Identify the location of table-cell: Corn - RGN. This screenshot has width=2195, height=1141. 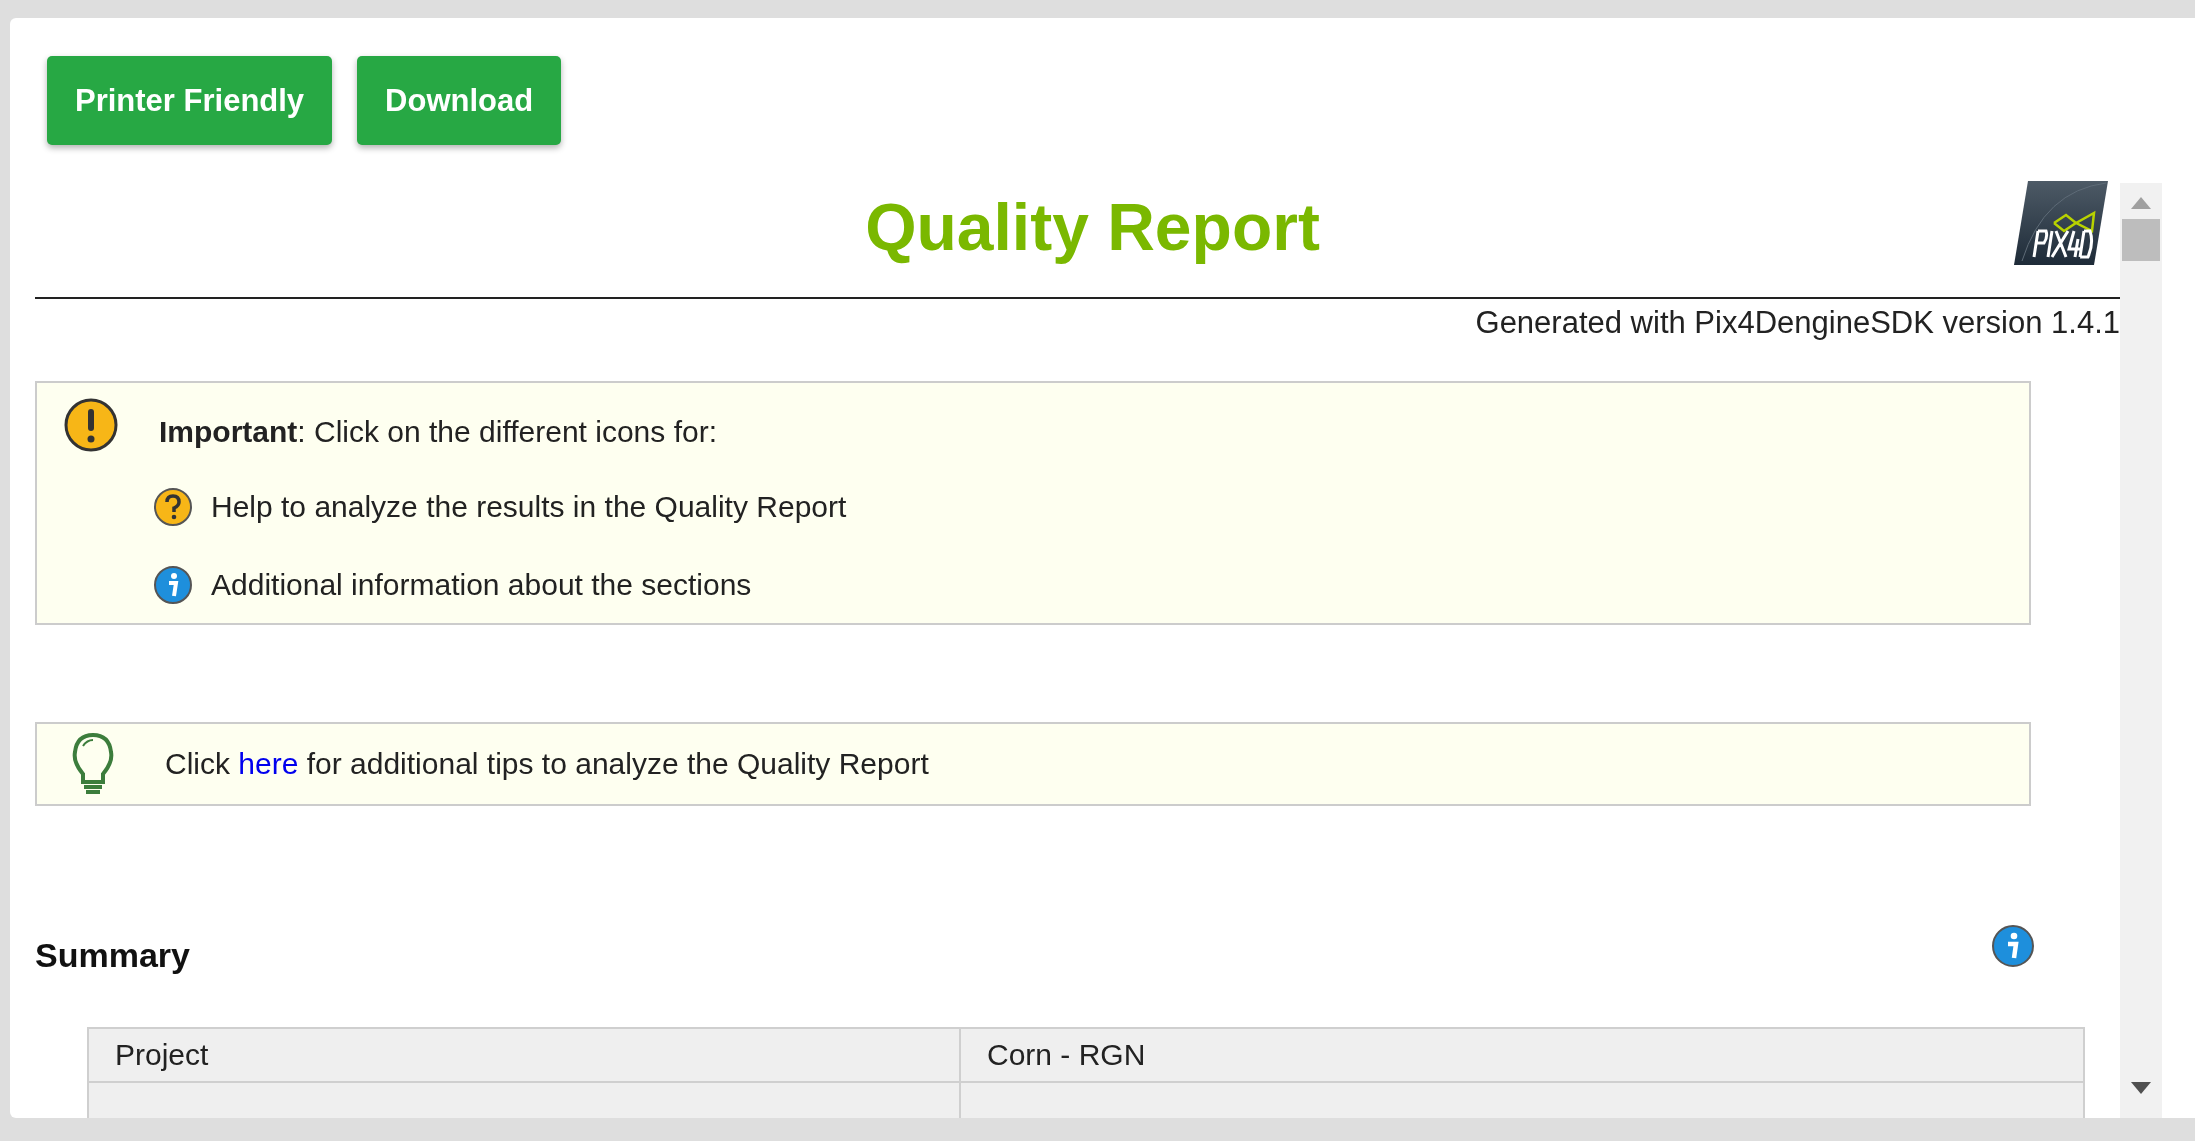
(1522, 1055).